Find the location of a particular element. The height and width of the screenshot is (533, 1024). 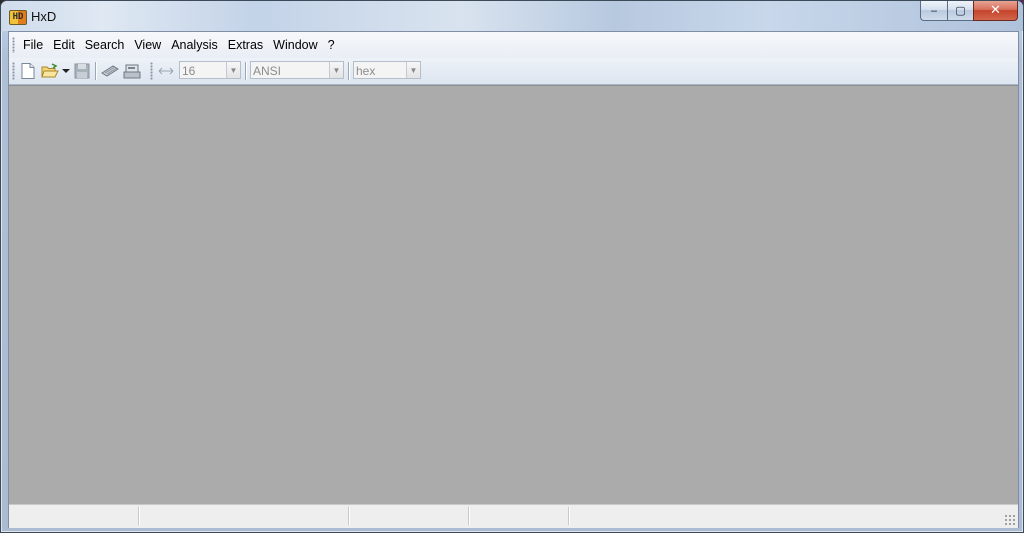

menu-search: Search is located at coordinates (105, 45).